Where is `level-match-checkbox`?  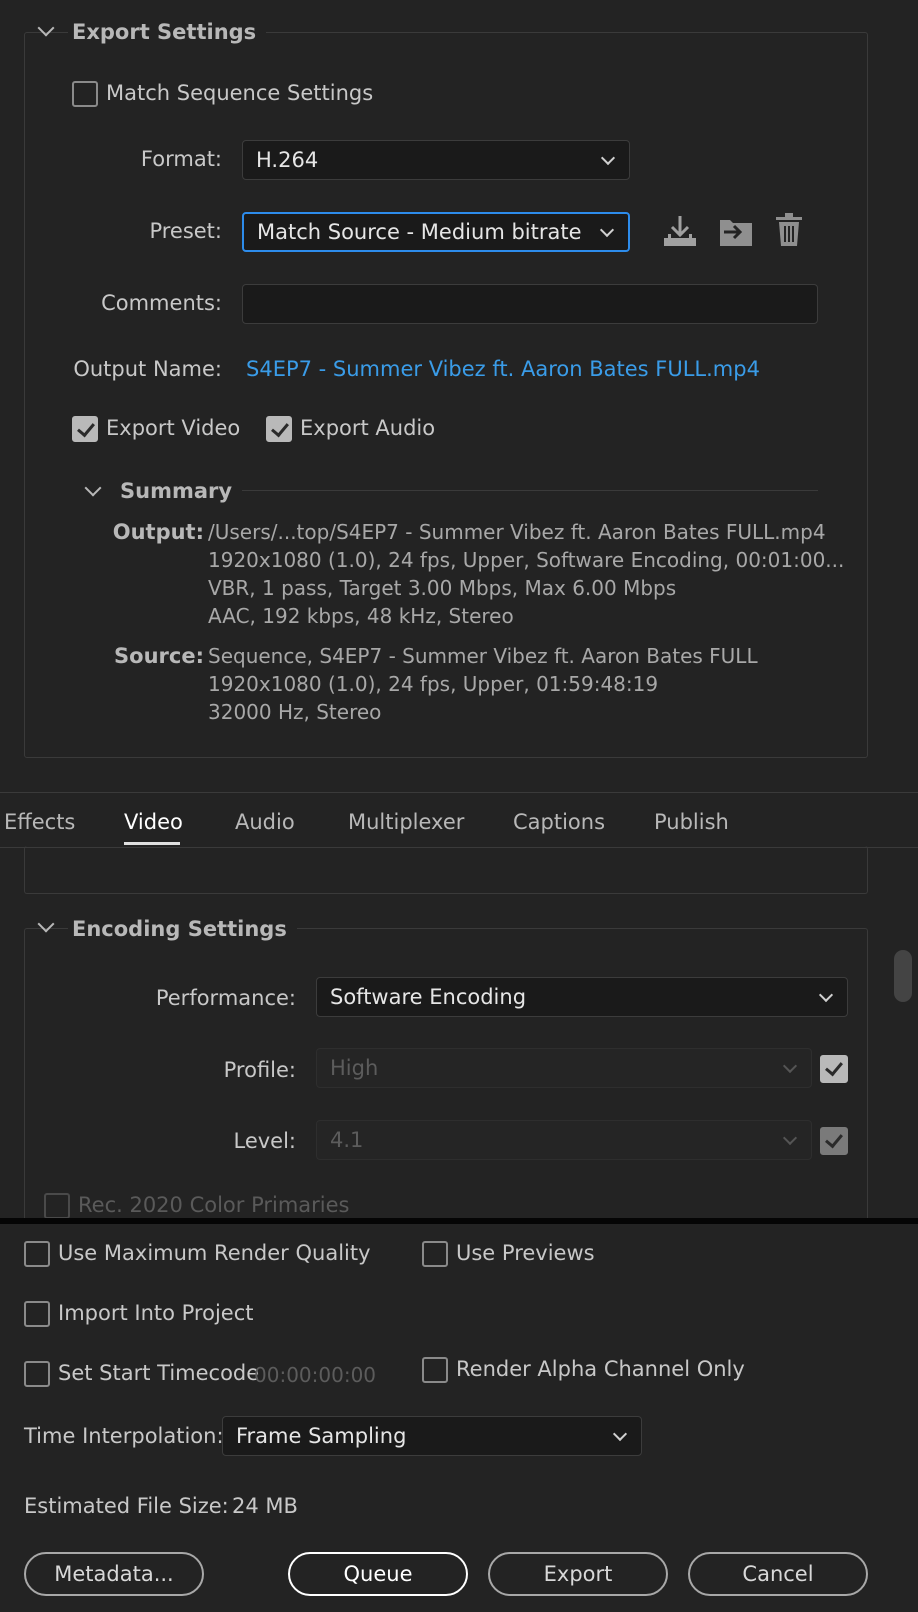
level-match-checkbox is located at coordinates (834, 1141).